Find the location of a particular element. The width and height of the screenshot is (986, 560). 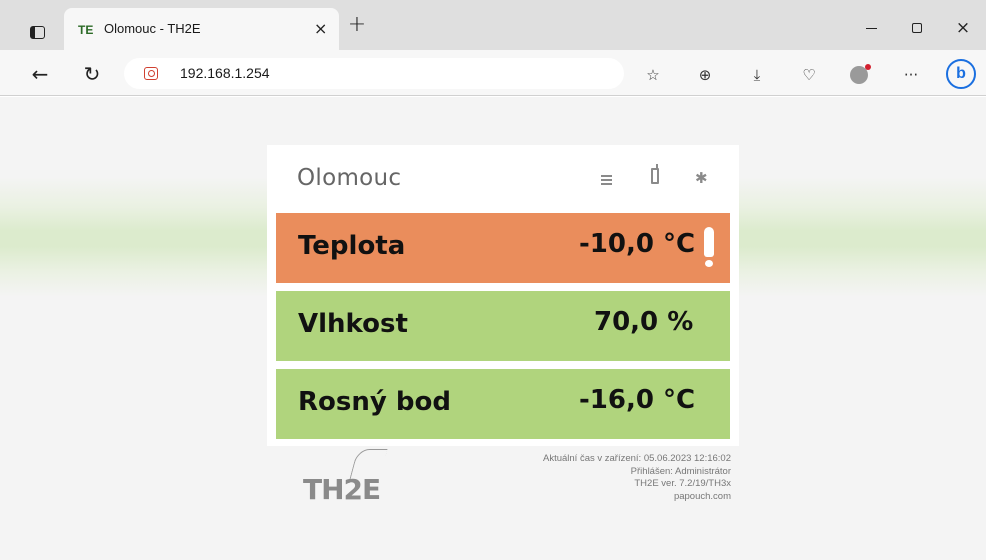

back-button: ← is located at coordinates (40, 74).